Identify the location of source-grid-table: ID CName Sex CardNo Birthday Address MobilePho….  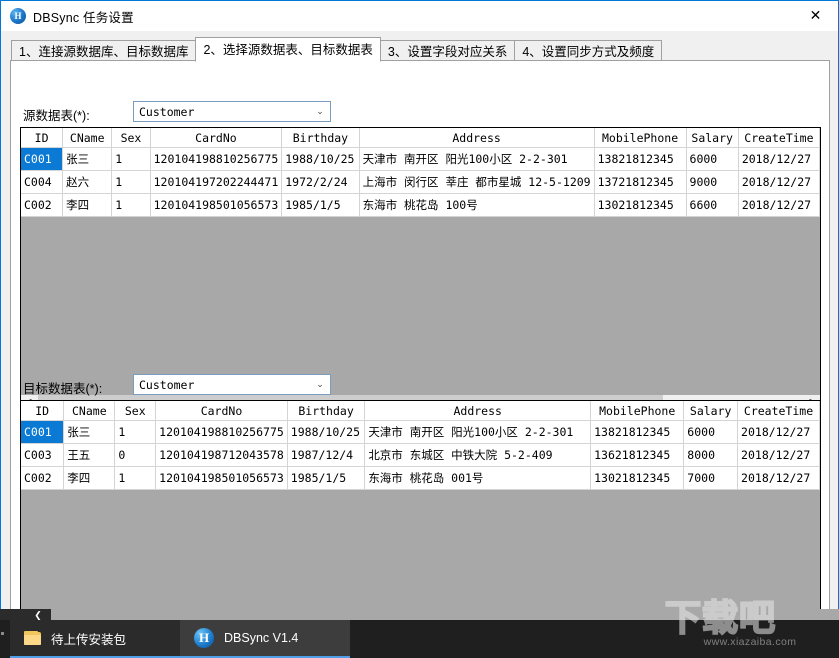
(420, 172).